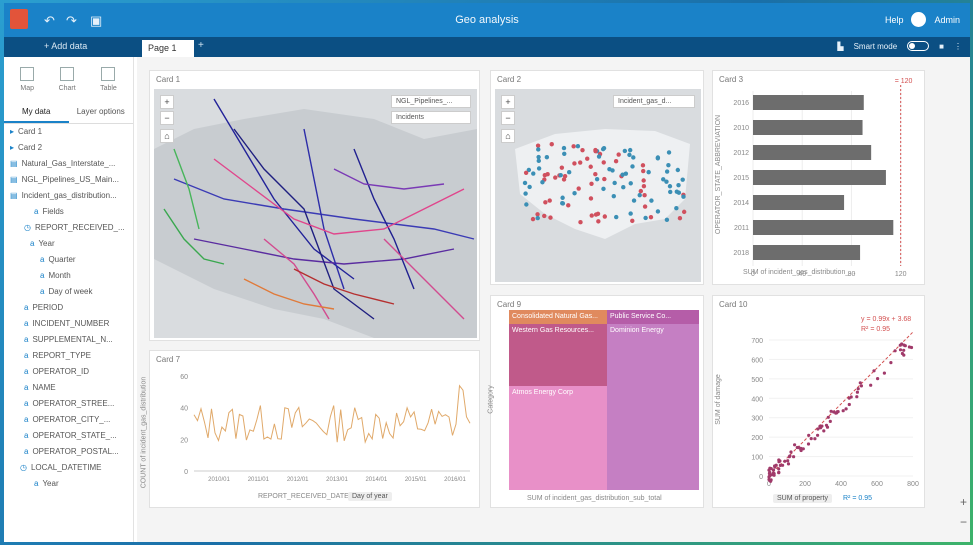 The height and width of the screenshot is (545, 973). I want to click on sidebar-item: a Month, so click(68, 276).